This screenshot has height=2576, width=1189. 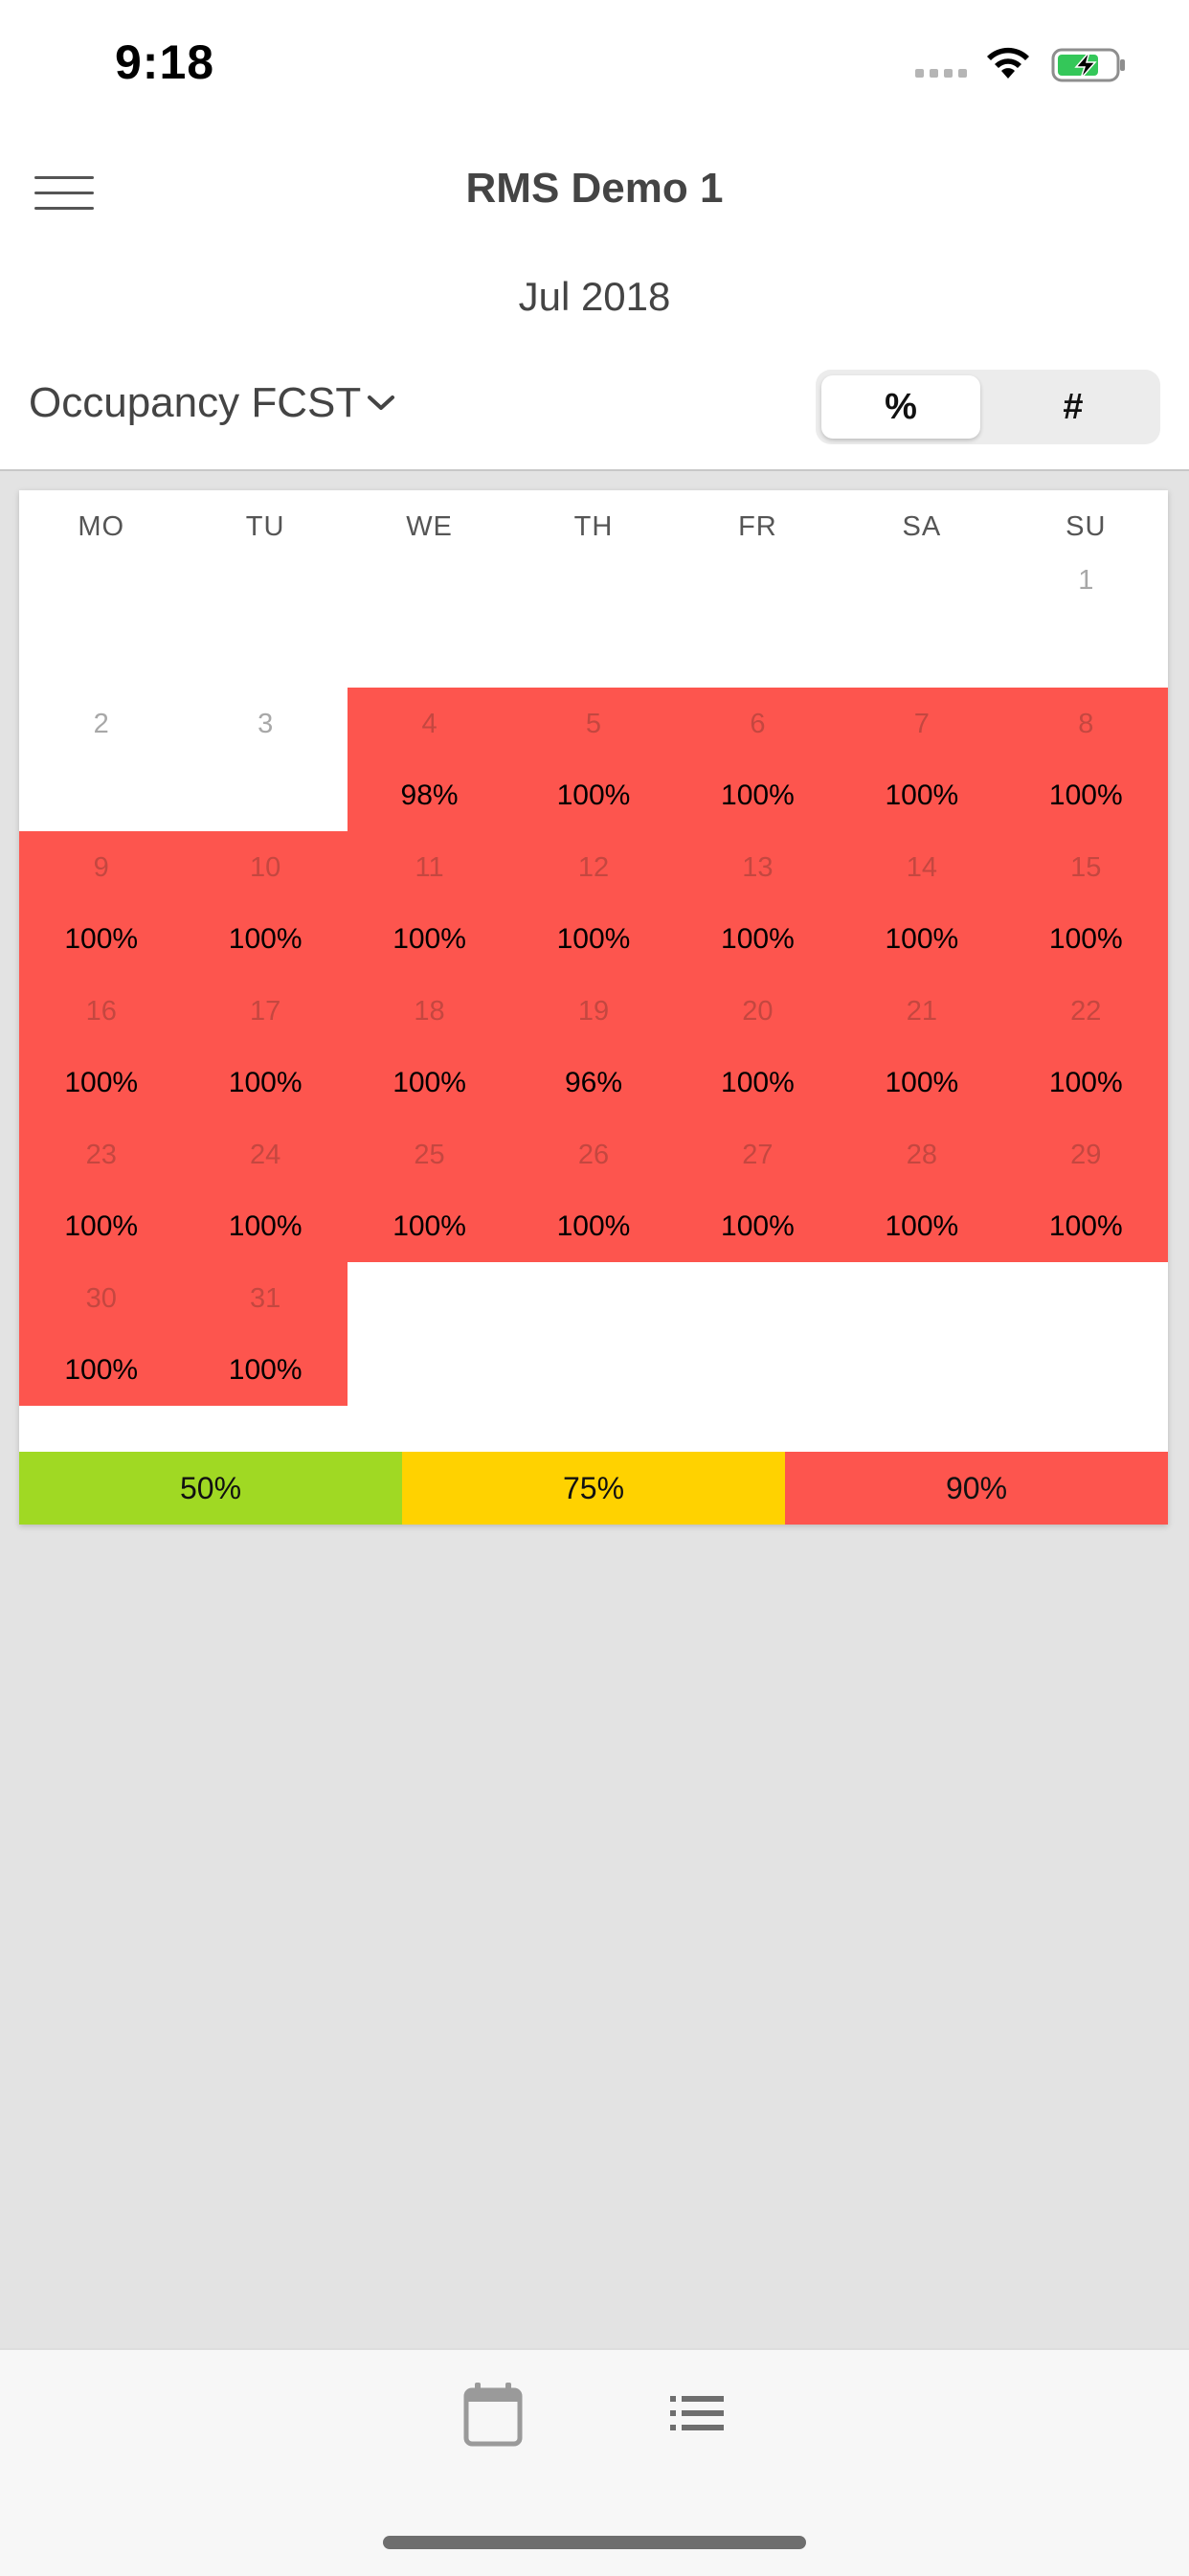 I want to click on day-number: 30, so click(x=101, y=1298).